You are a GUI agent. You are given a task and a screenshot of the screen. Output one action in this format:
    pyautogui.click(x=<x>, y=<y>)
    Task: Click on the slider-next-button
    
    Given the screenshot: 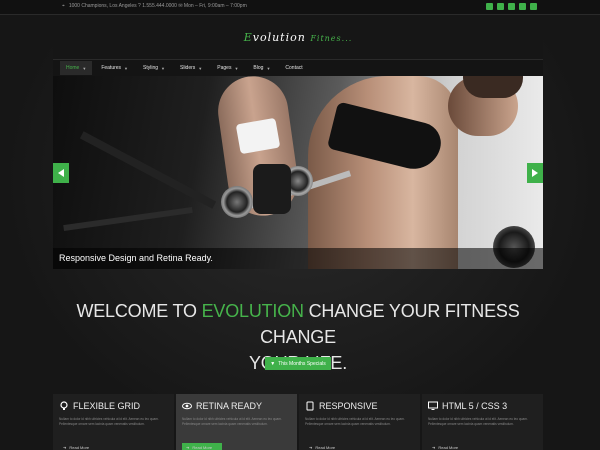 What is the action you would take?
    pyautogui.click(x=535, y=173)
    